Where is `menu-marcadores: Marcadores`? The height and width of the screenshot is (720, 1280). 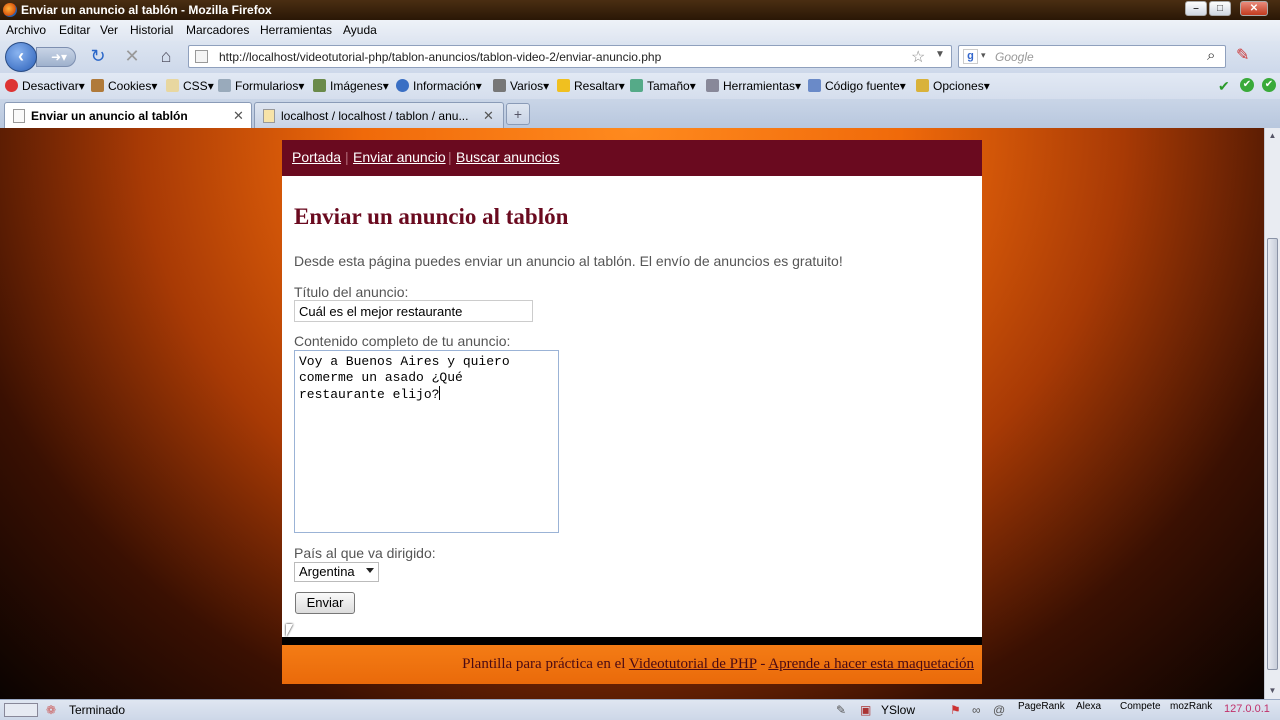
menu-marcadores: Marcadores is located at coordinates (217, 30).